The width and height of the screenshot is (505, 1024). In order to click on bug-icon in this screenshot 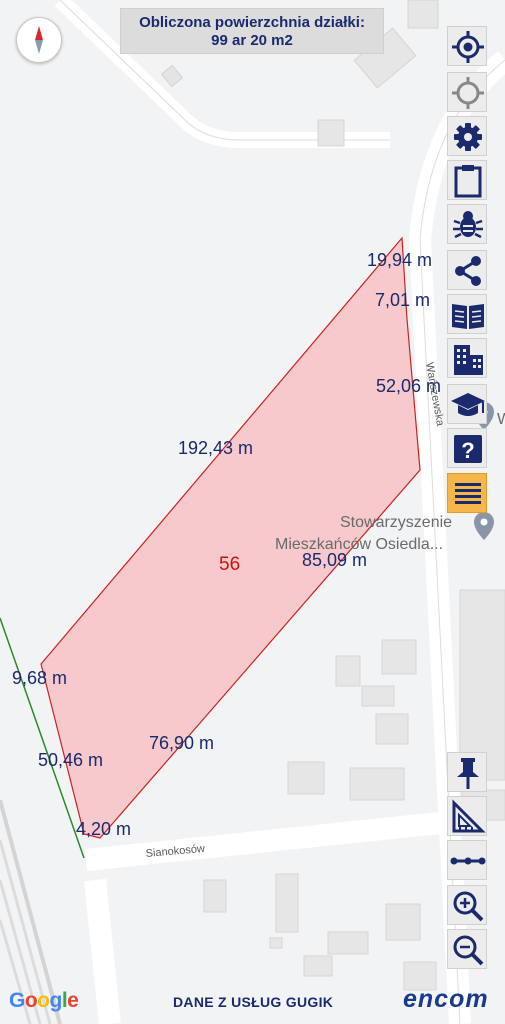, I will do `click(468, 225)`.